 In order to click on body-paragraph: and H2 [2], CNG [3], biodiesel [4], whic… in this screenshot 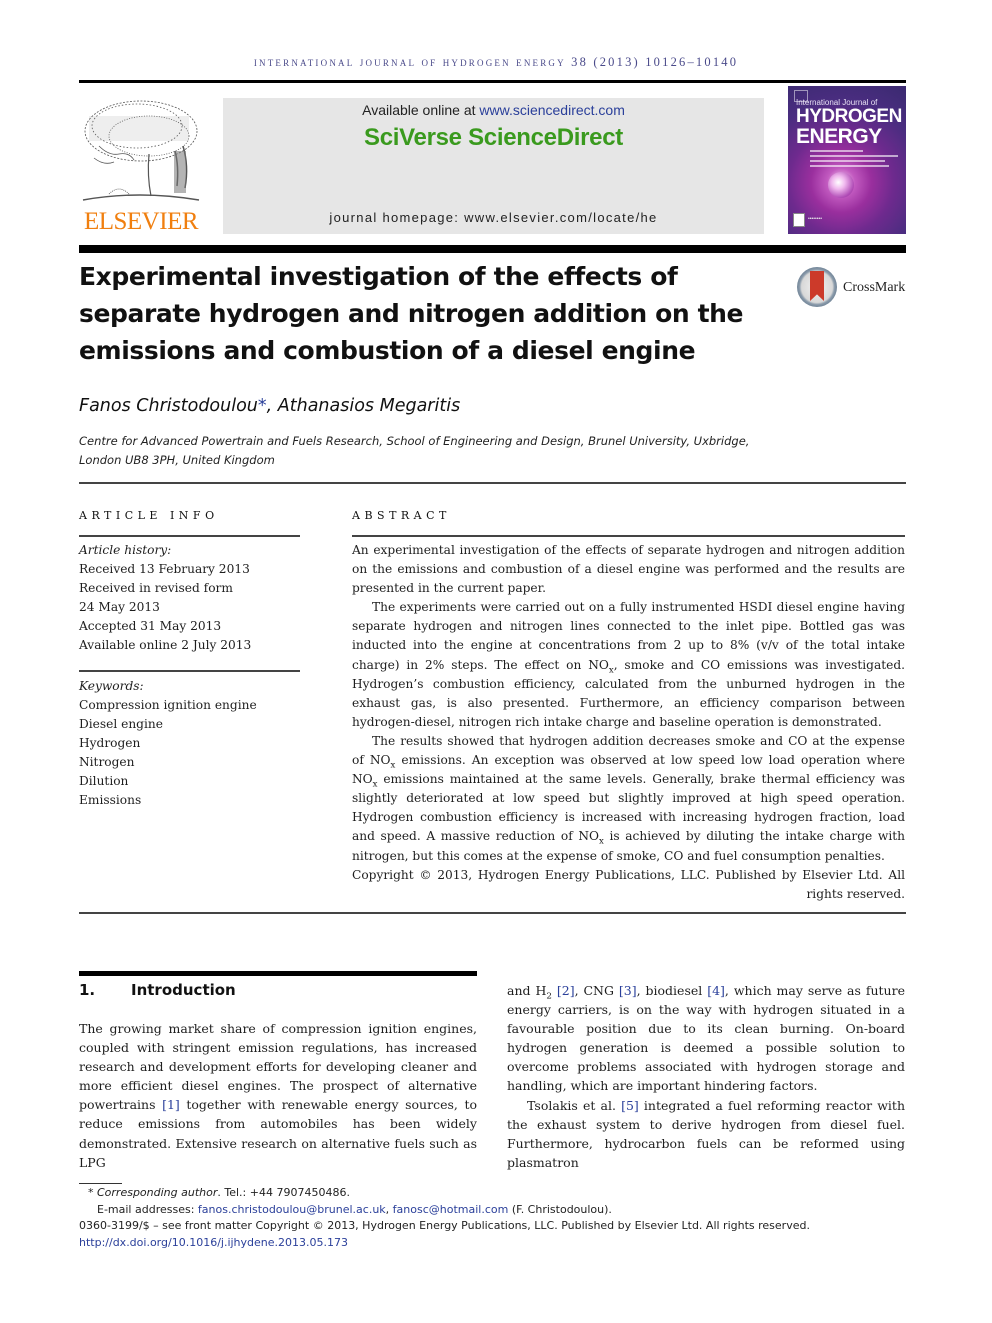, I will do `click(706, 1038)`.